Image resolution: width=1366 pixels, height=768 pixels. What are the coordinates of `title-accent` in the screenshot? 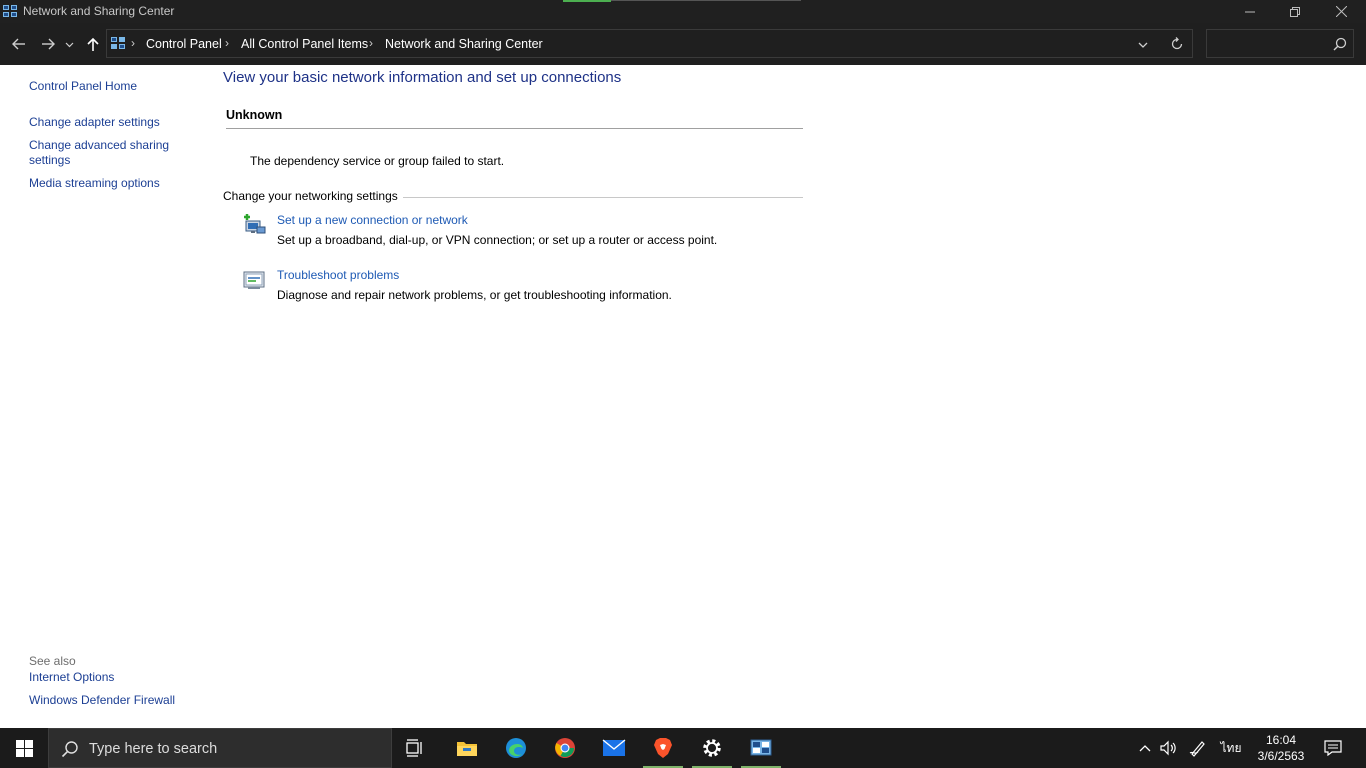 It's located at (587, 1).